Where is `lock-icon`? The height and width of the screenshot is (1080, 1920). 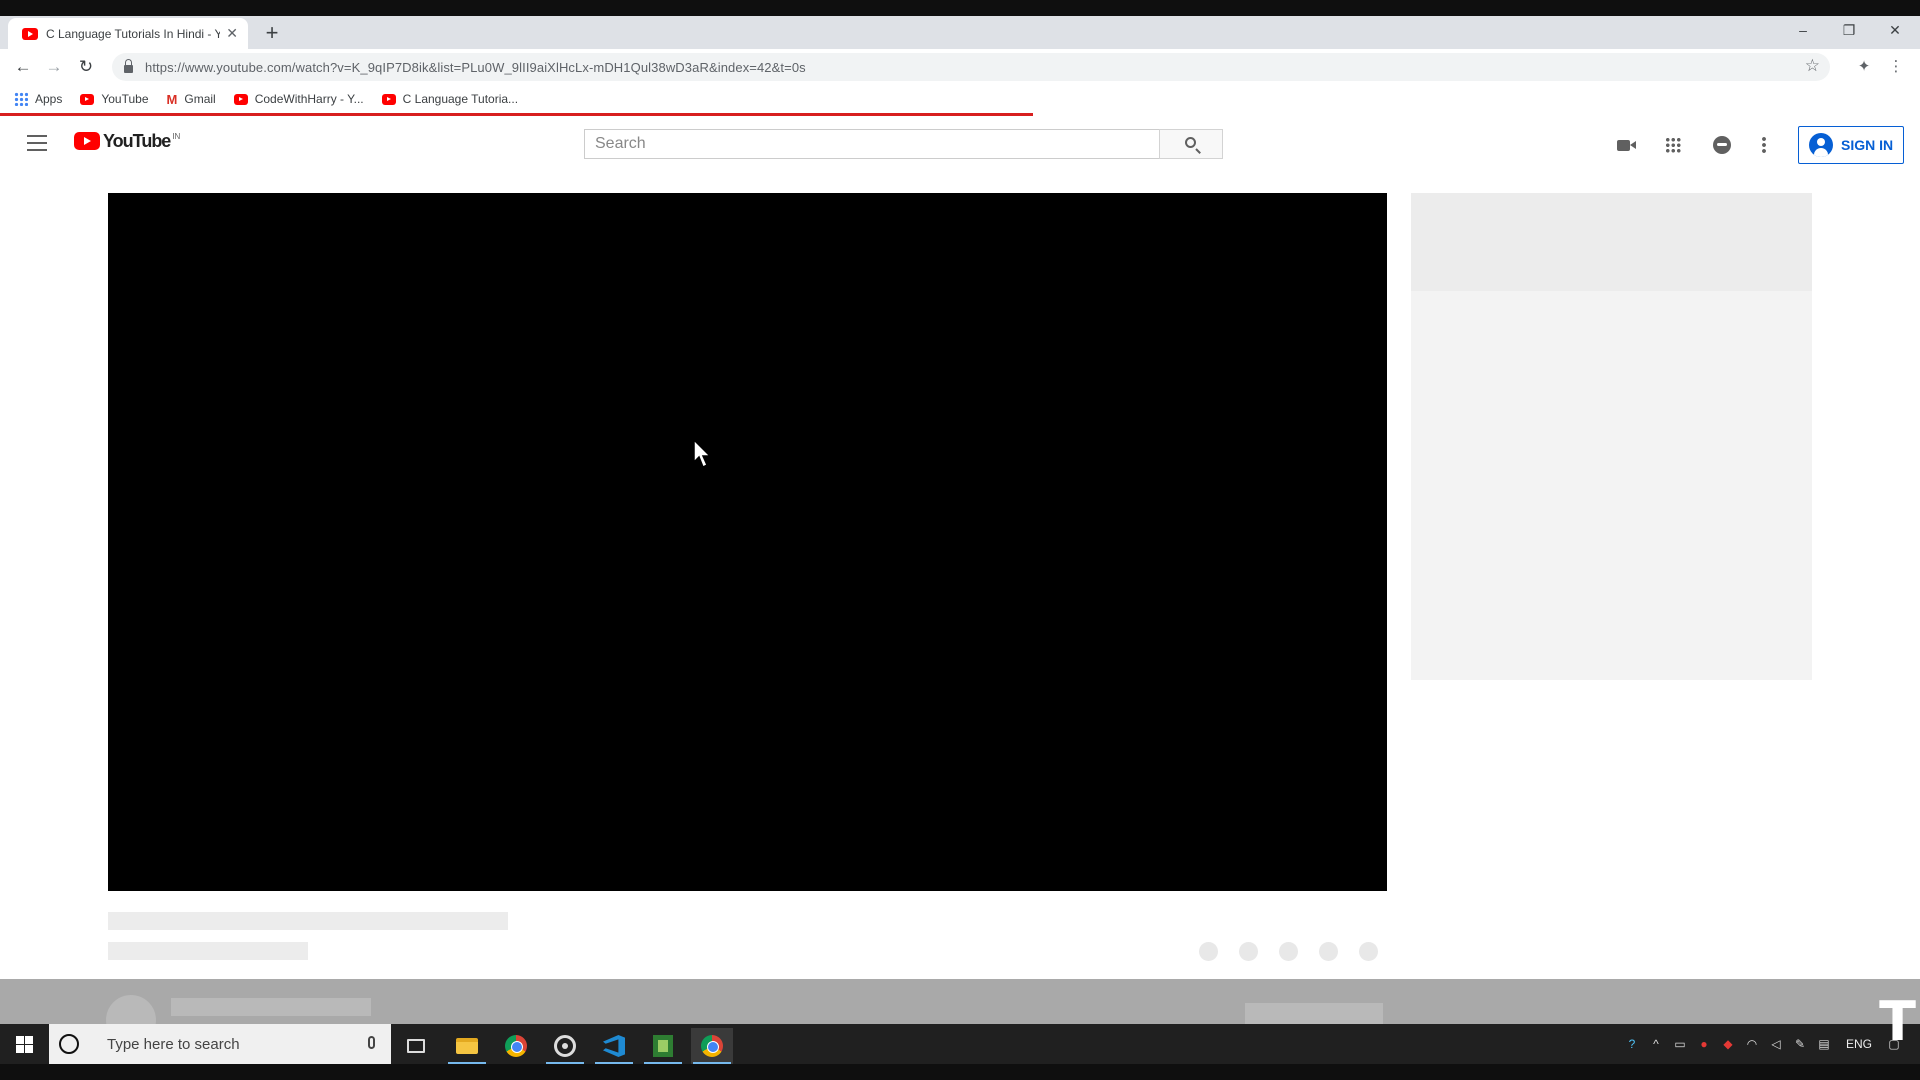 lock-icon is located at coordinates (128, 66).